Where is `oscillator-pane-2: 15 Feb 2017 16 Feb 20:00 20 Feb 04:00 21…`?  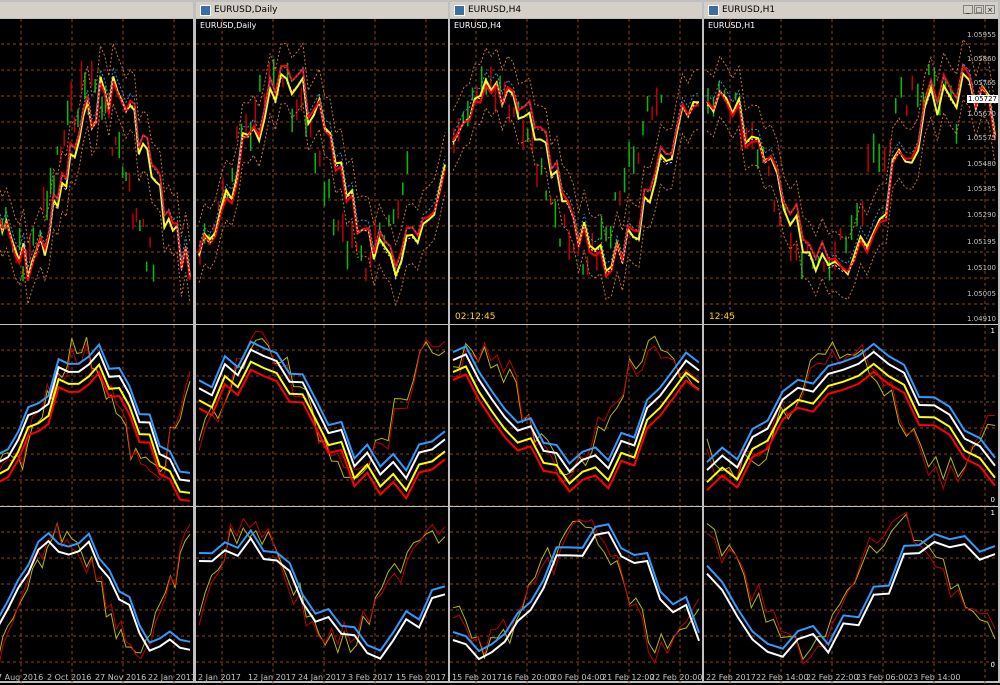 oscillator-pane-2: 15 Feb 2017 16 Feb 20:00 20 Feb 04:00 21… is located at coordinates (576, 595).